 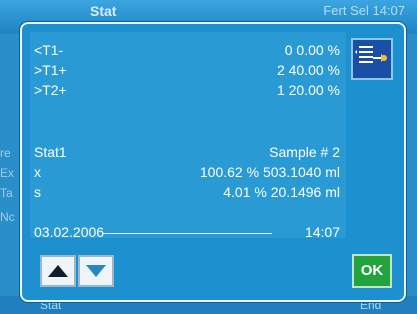 I want to click on background-fragment: Ta, so click(x=6, y=193).